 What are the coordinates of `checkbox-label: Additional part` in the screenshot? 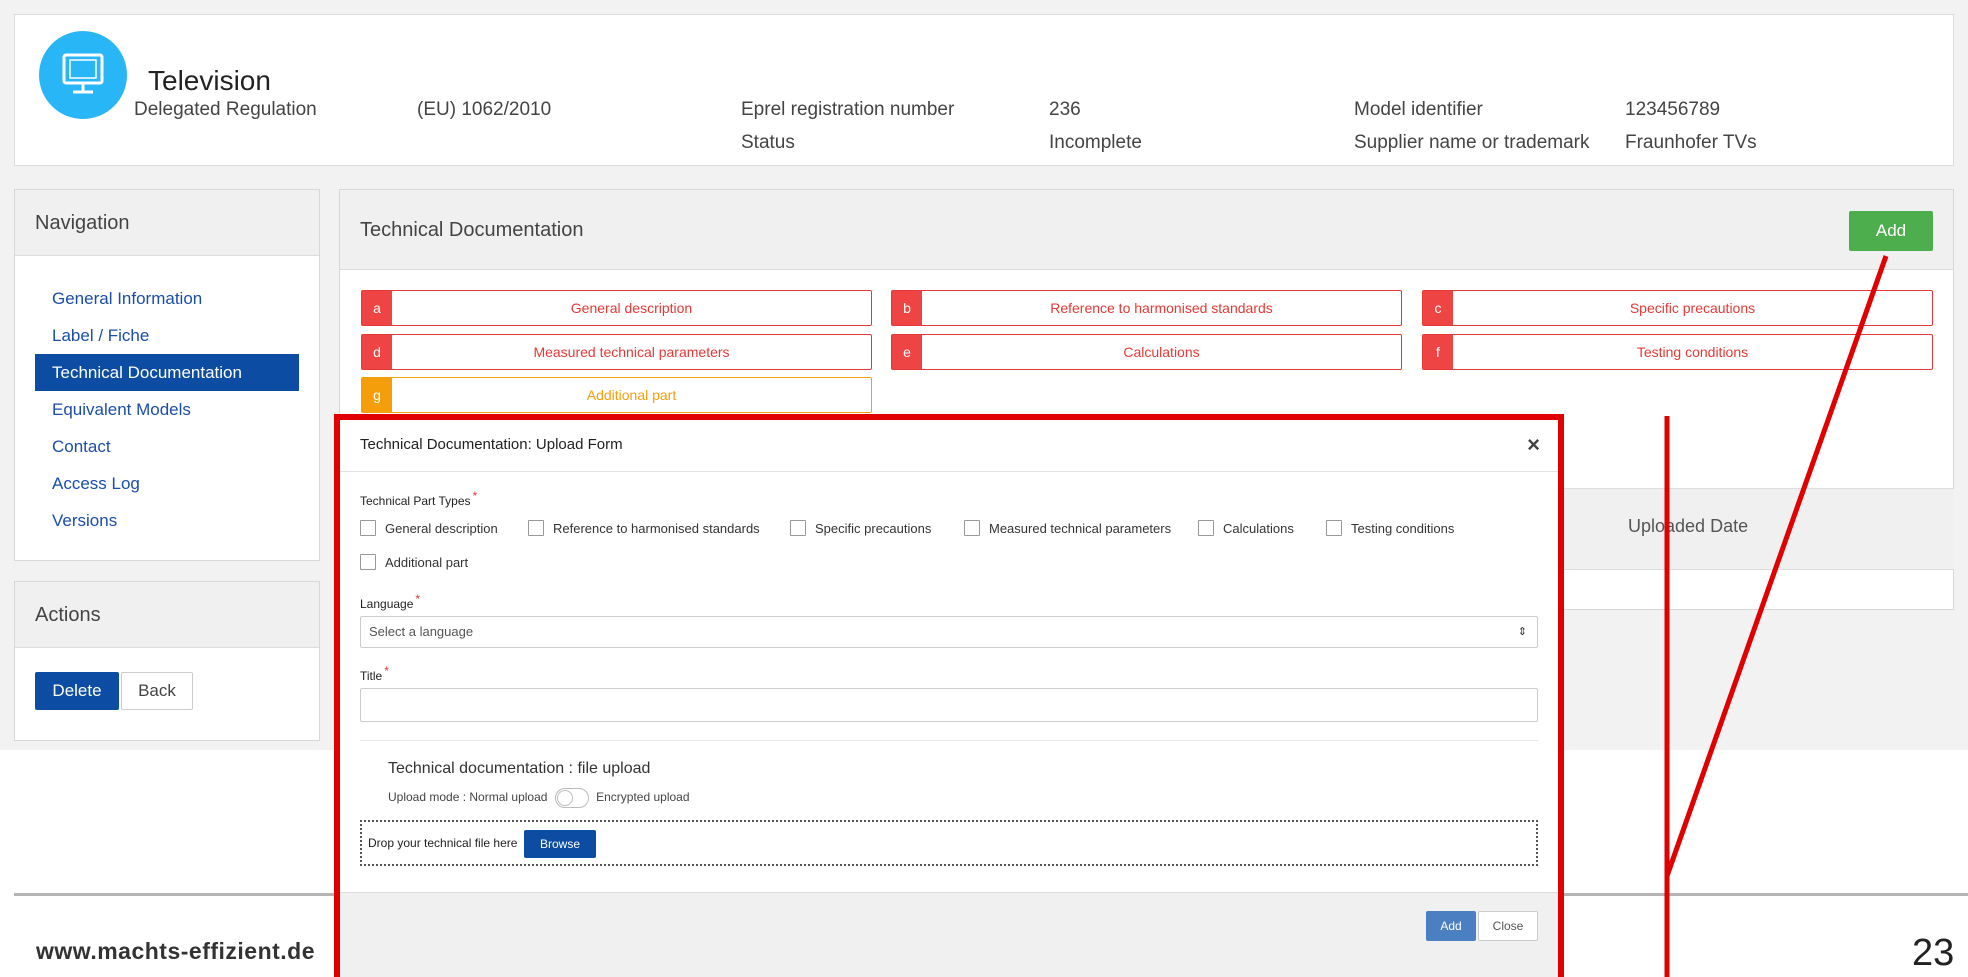 It's located at (427, 562).